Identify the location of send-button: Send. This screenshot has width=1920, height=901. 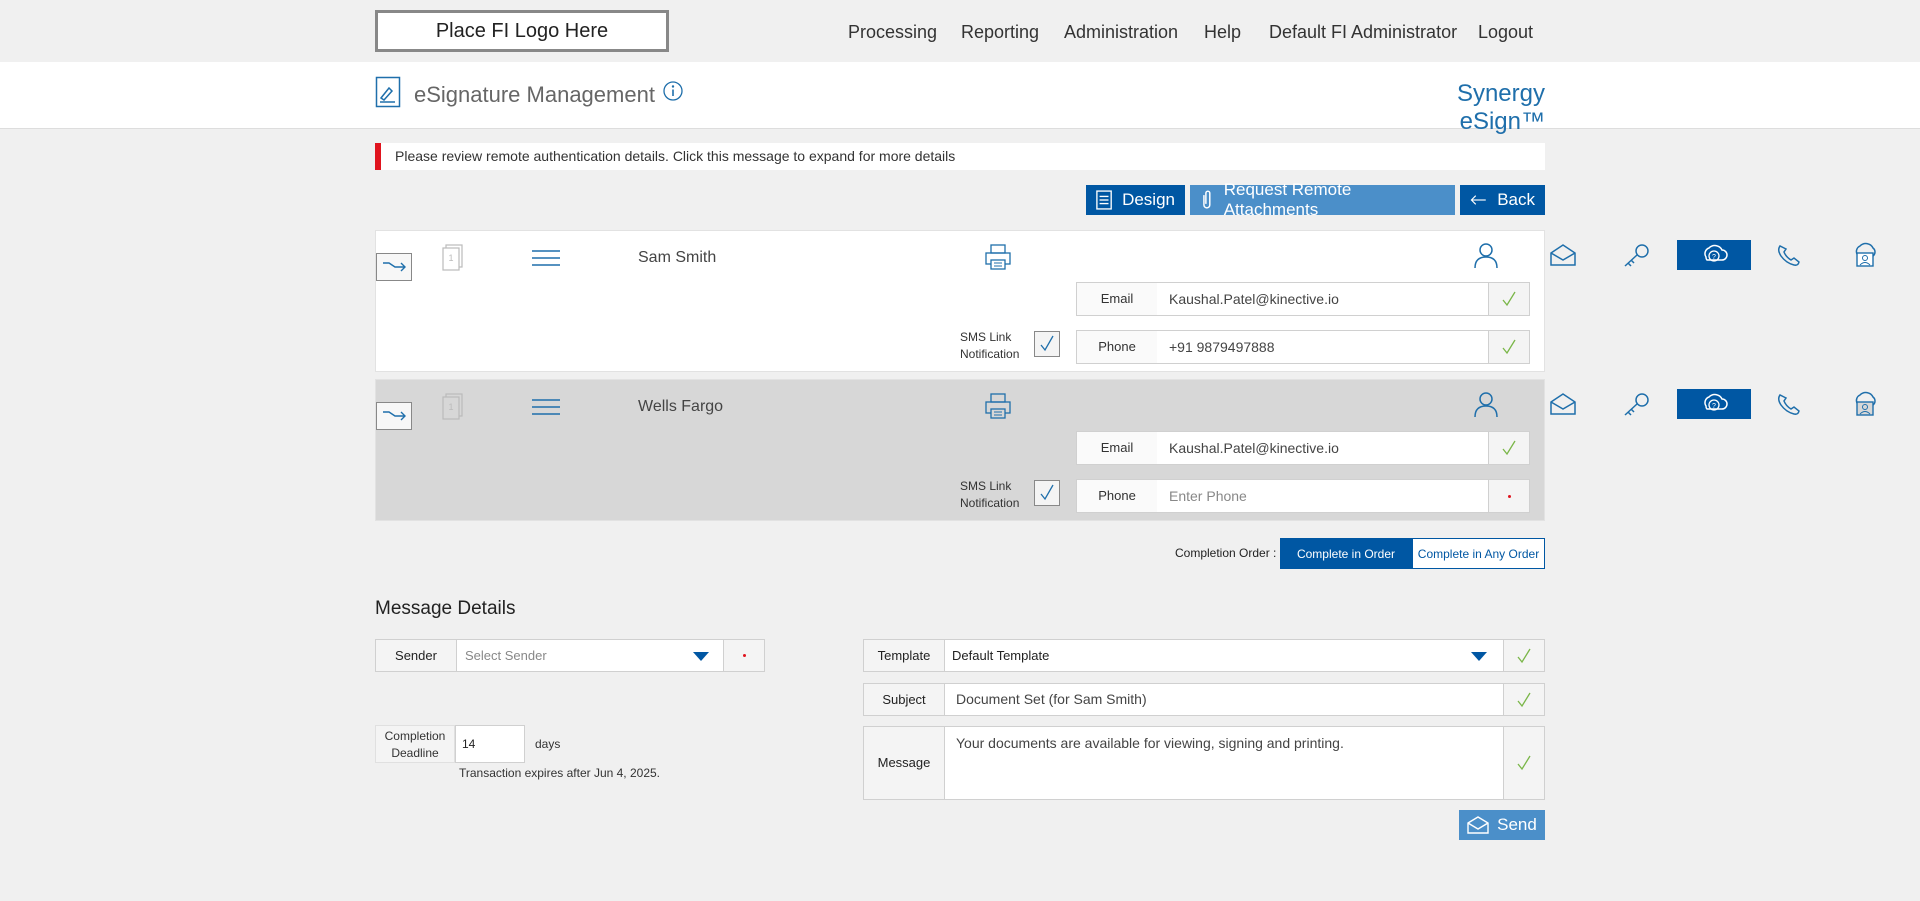
(1502, 825).